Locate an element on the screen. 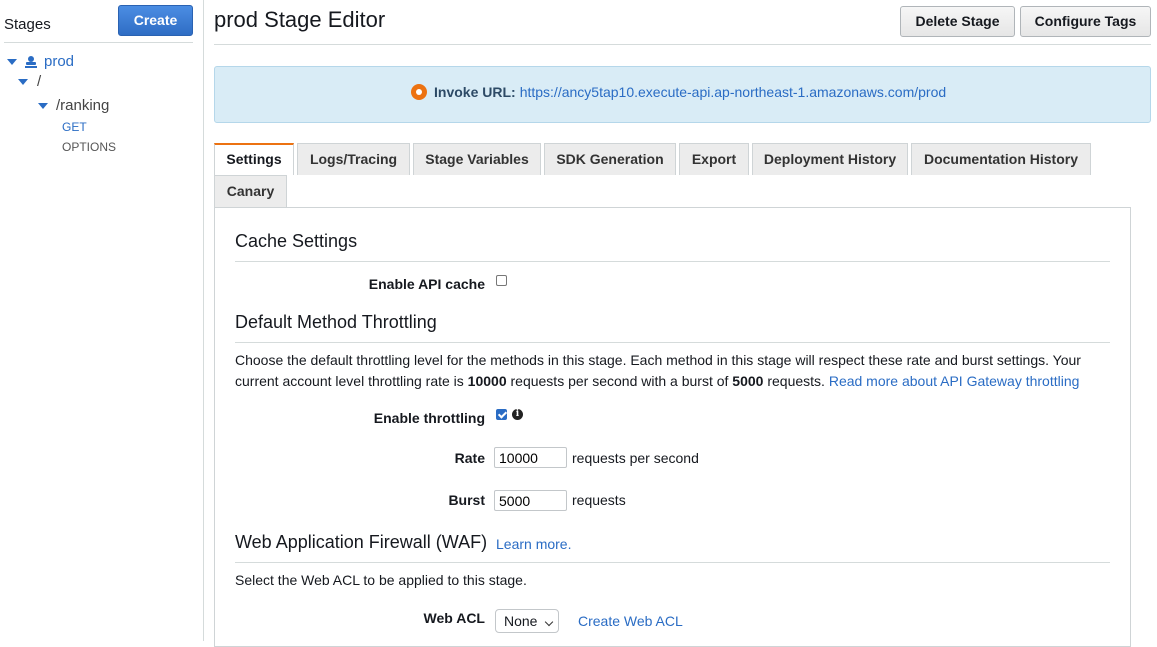  tab-documentation-history: Documentation History is located at coordinates (1001, 159).